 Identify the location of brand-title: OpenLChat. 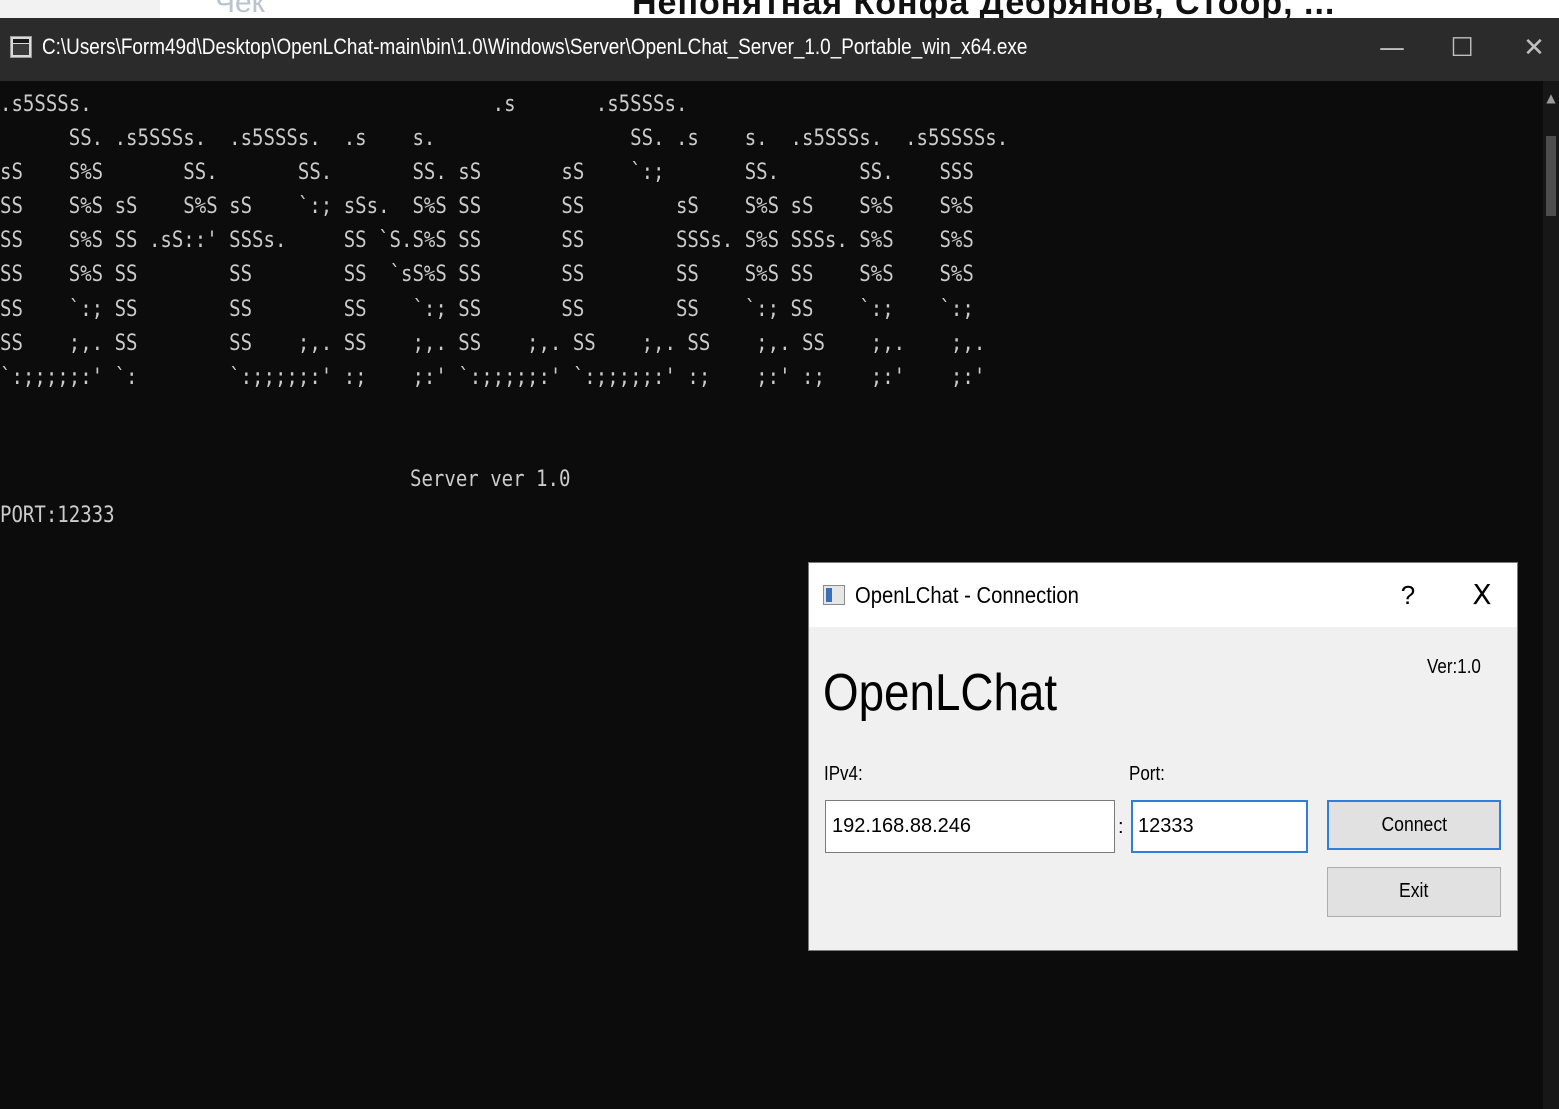
(940, 693).